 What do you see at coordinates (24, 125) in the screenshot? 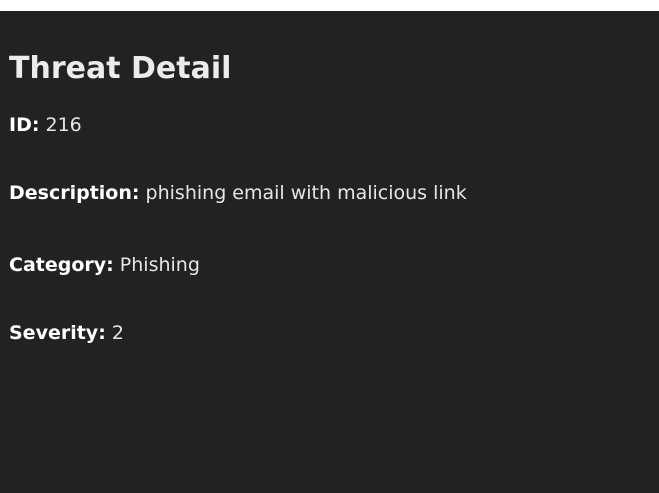
I see `field-id-label: ID:` at bounding box center [24, 125].